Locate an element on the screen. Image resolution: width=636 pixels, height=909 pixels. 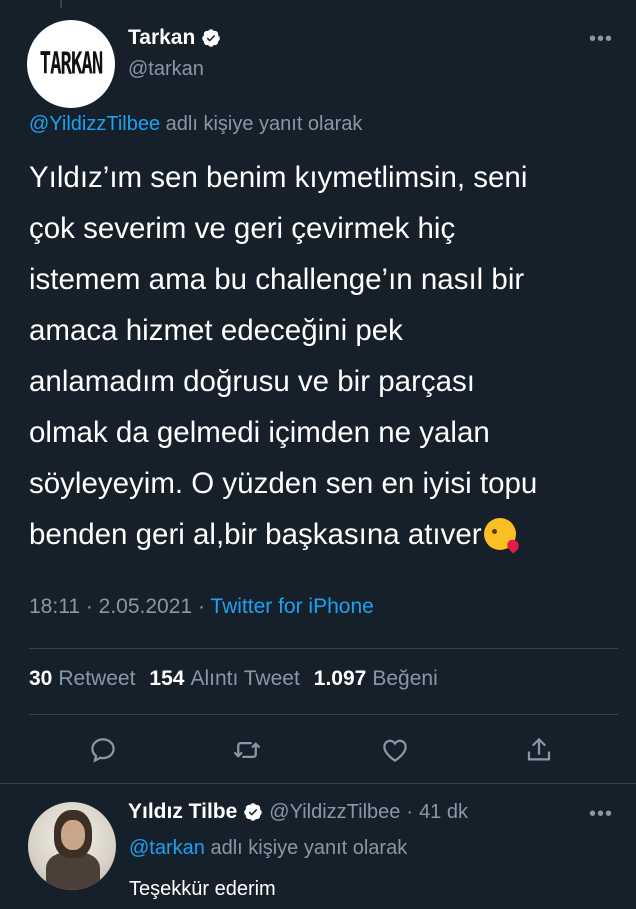
reply-context: @YildizzTilbee adlı kişiye yanıt olarak is located at coordinates (195, 124).